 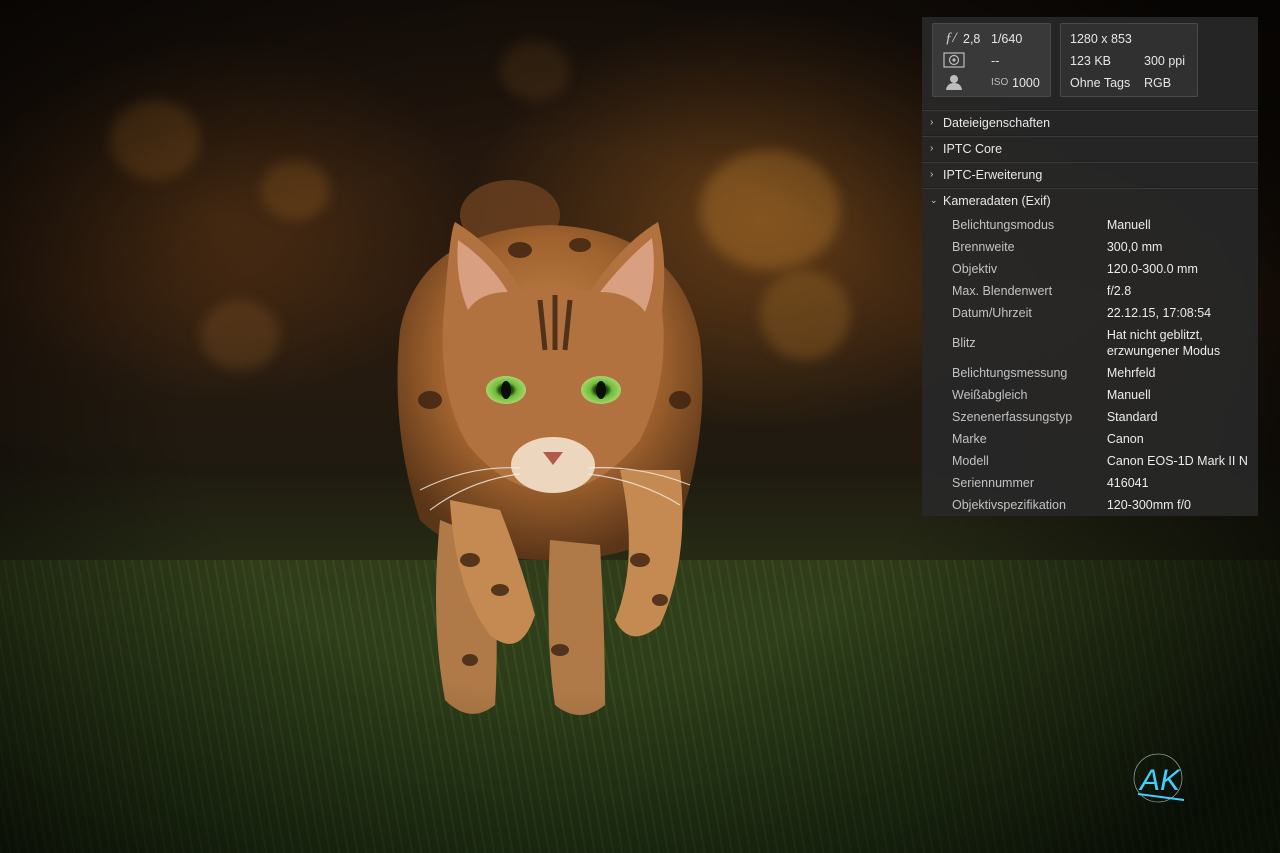 I want to click on exif-value: f/2.8, so click(x=1119, y=291).